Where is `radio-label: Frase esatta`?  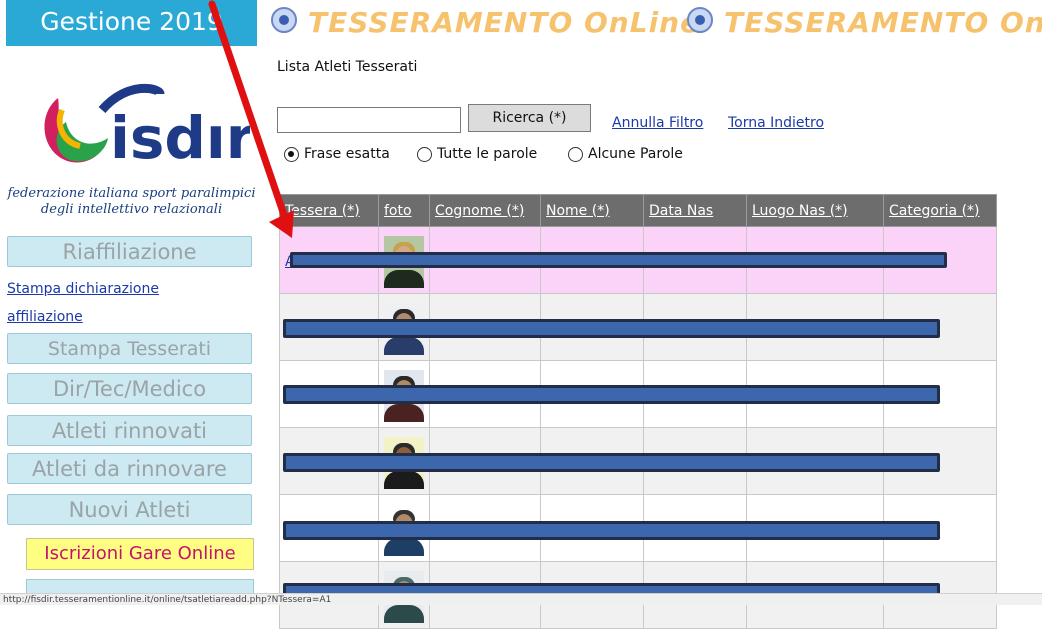 radio-label: Frase esatta is located at coordinates (347, 154).